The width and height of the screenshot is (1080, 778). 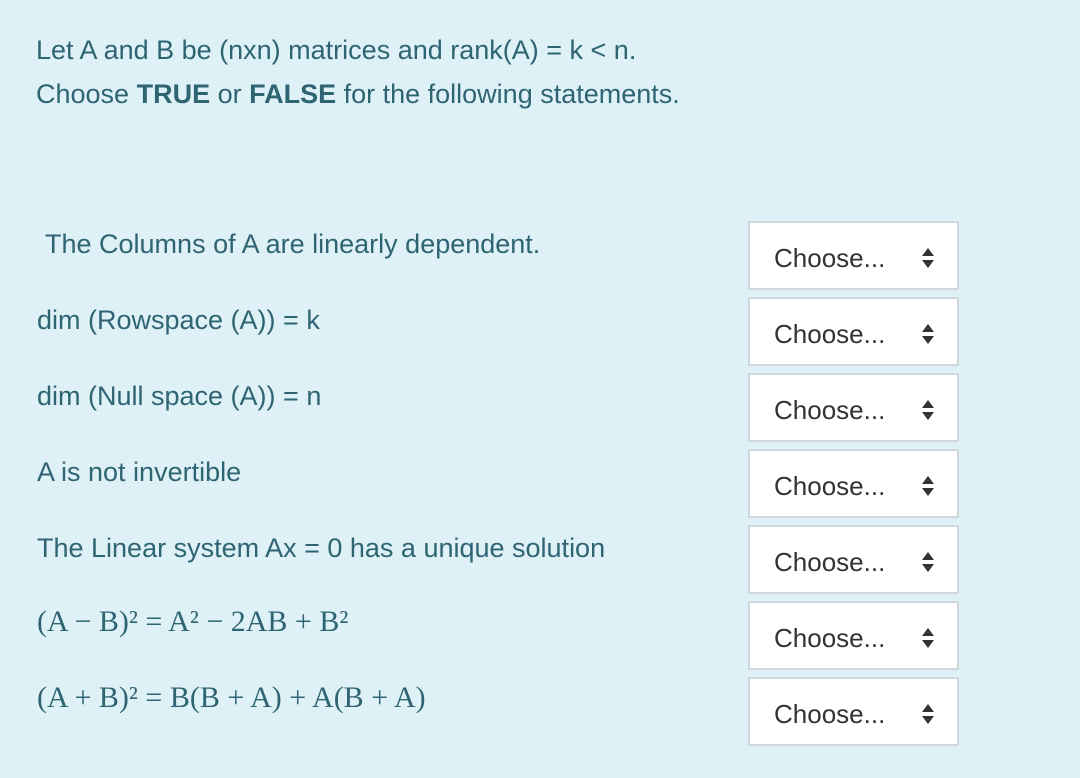 What do you see at coordinates (139, 472) in the screenshot?
I see `statement-text: A is not invertible` at bounding box center [139, 472].